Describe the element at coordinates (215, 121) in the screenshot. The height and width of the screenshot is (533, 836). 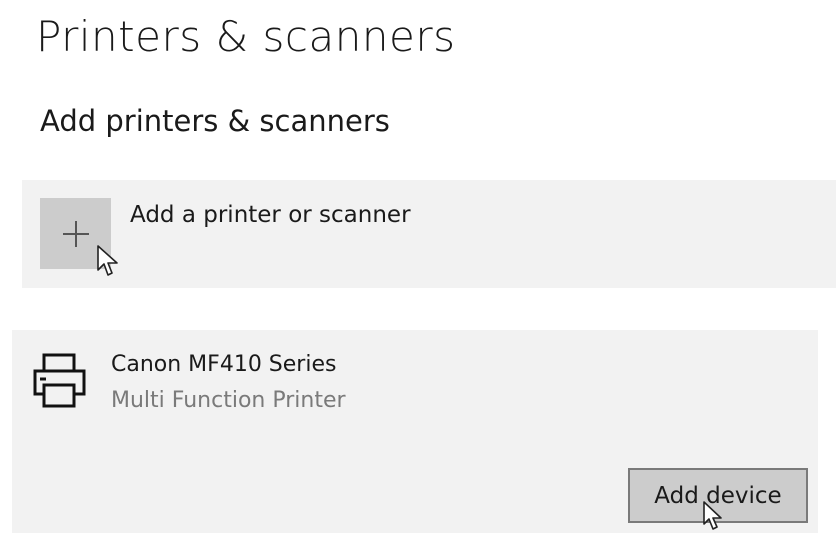
I see `section-title-add-printers: Add printers & scanners` at that location.